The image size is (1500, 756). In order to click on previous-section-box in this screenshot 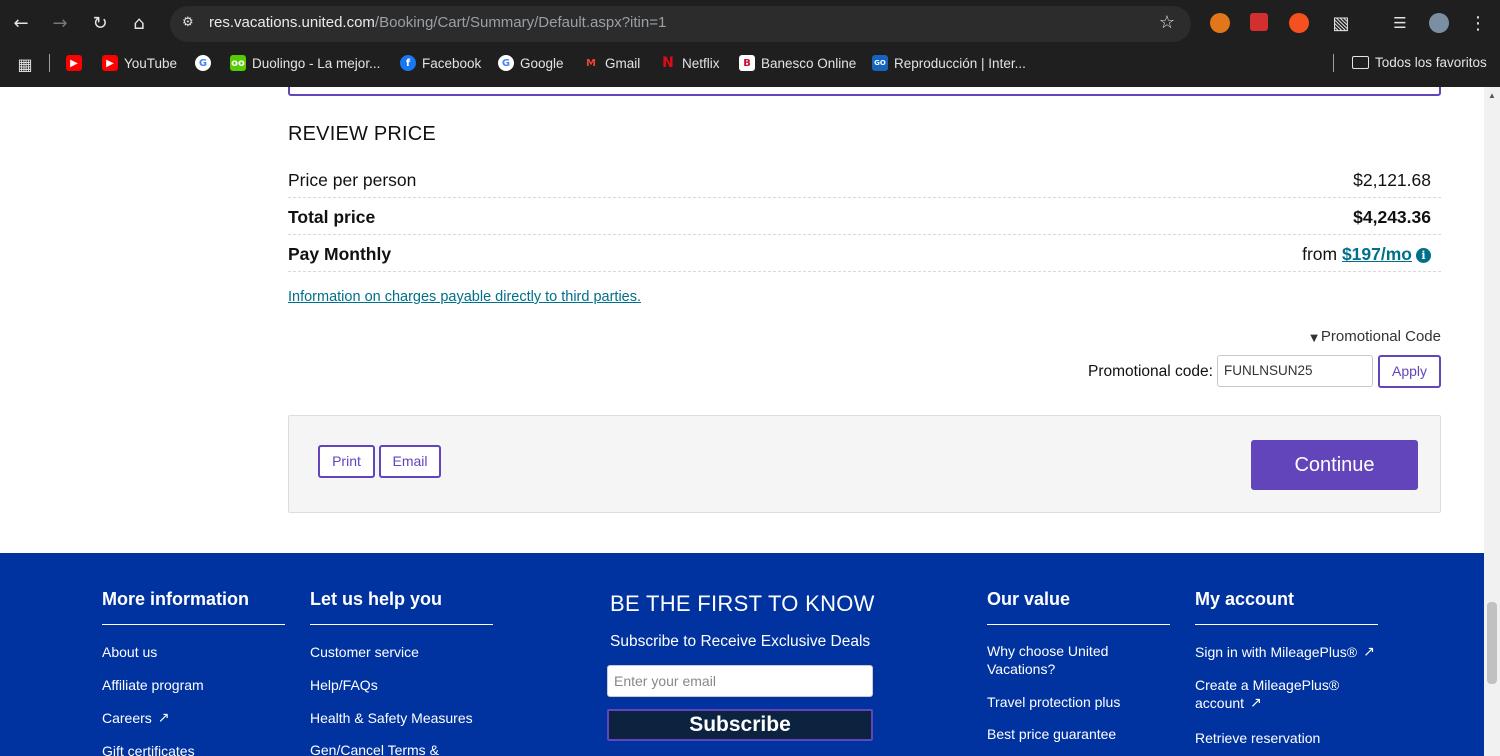, I will do `click(864, 91)`.